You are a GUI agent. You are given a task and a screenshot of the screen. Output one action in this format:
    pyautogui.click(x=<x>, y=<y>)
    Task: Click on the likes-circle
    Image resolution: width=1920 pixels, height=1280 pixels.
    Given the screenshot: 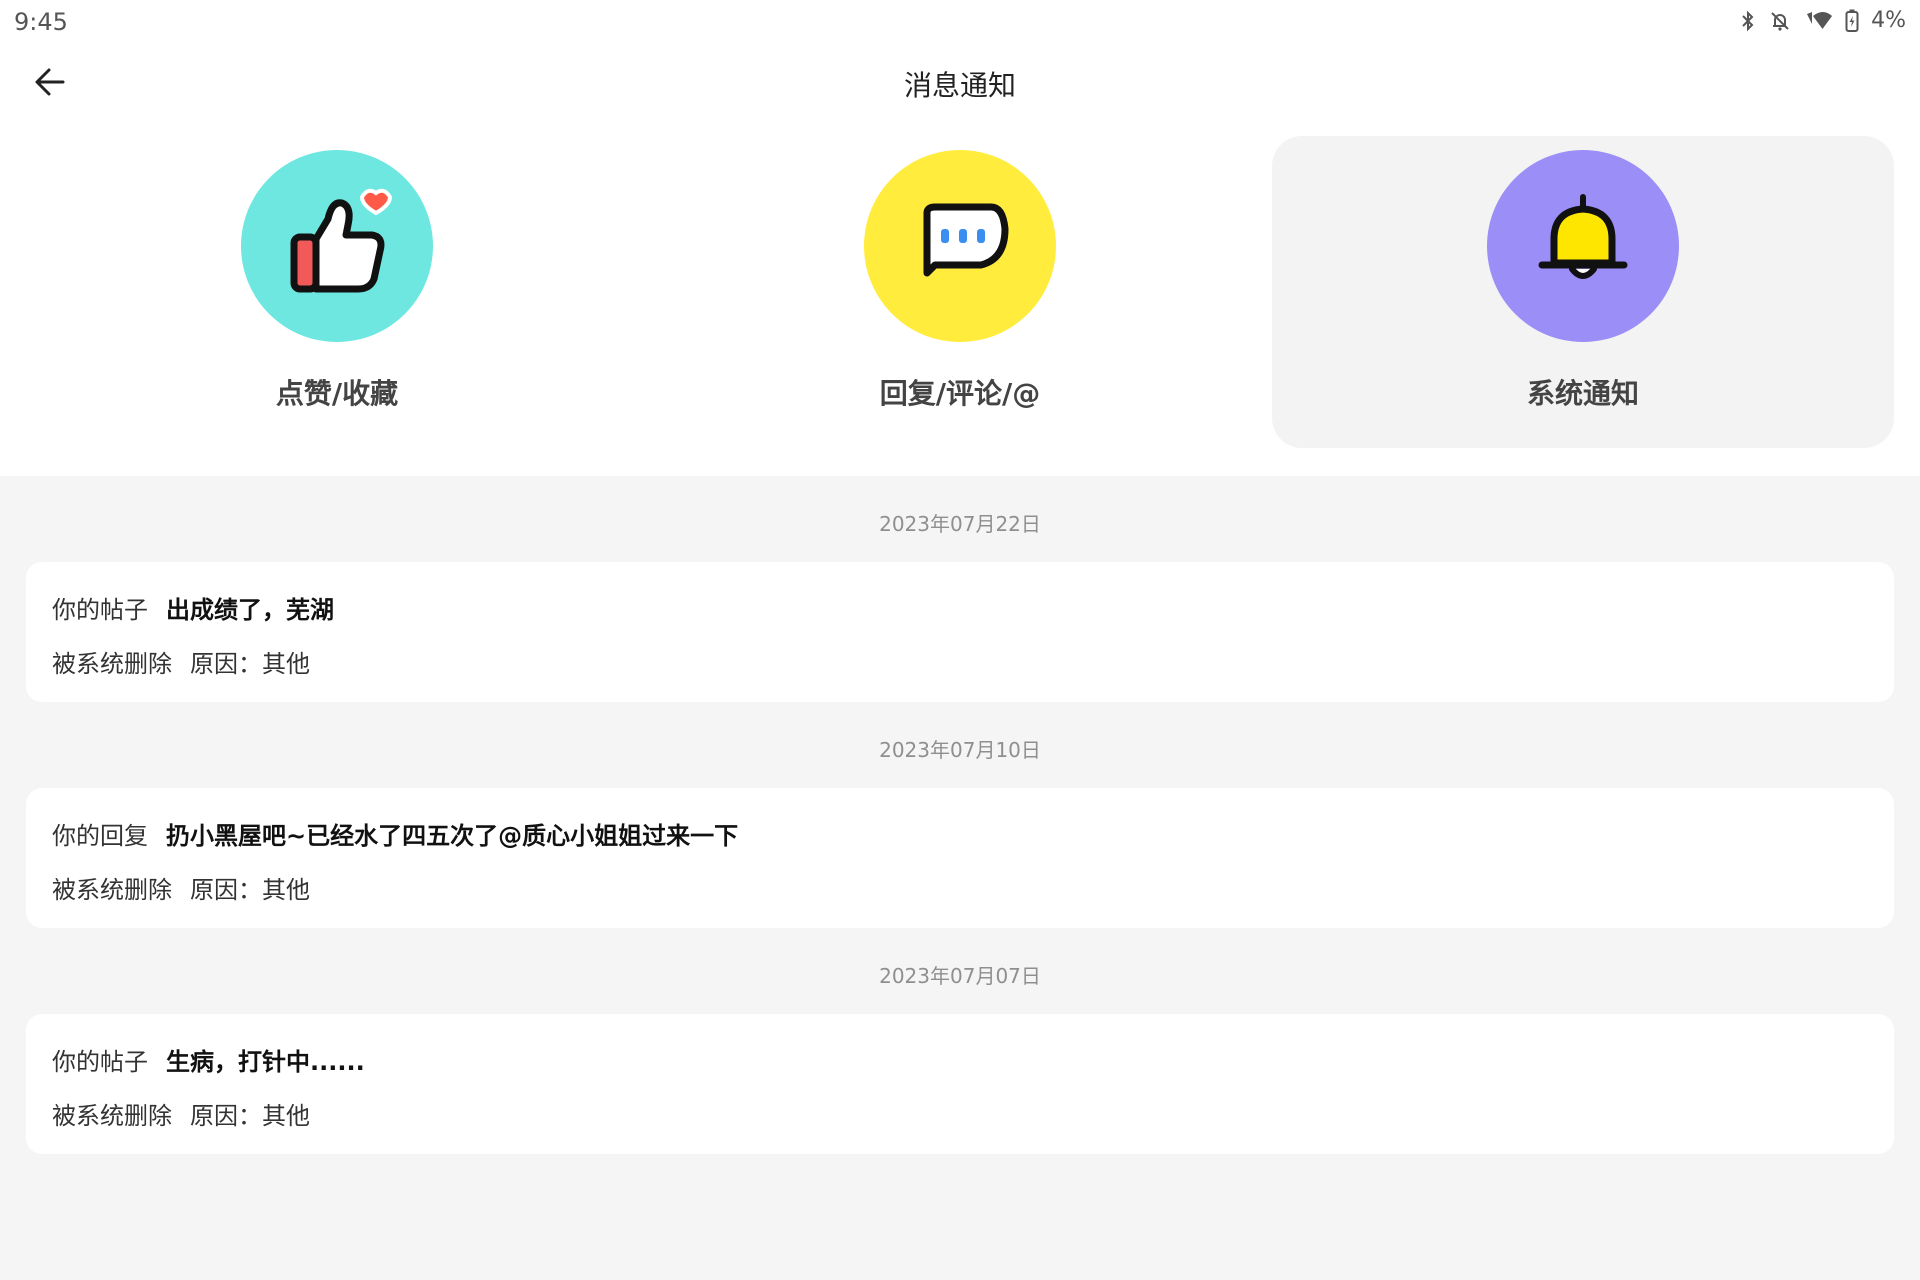 What is the action you would take?
    pyautogui.click(x=337, y=246)
    